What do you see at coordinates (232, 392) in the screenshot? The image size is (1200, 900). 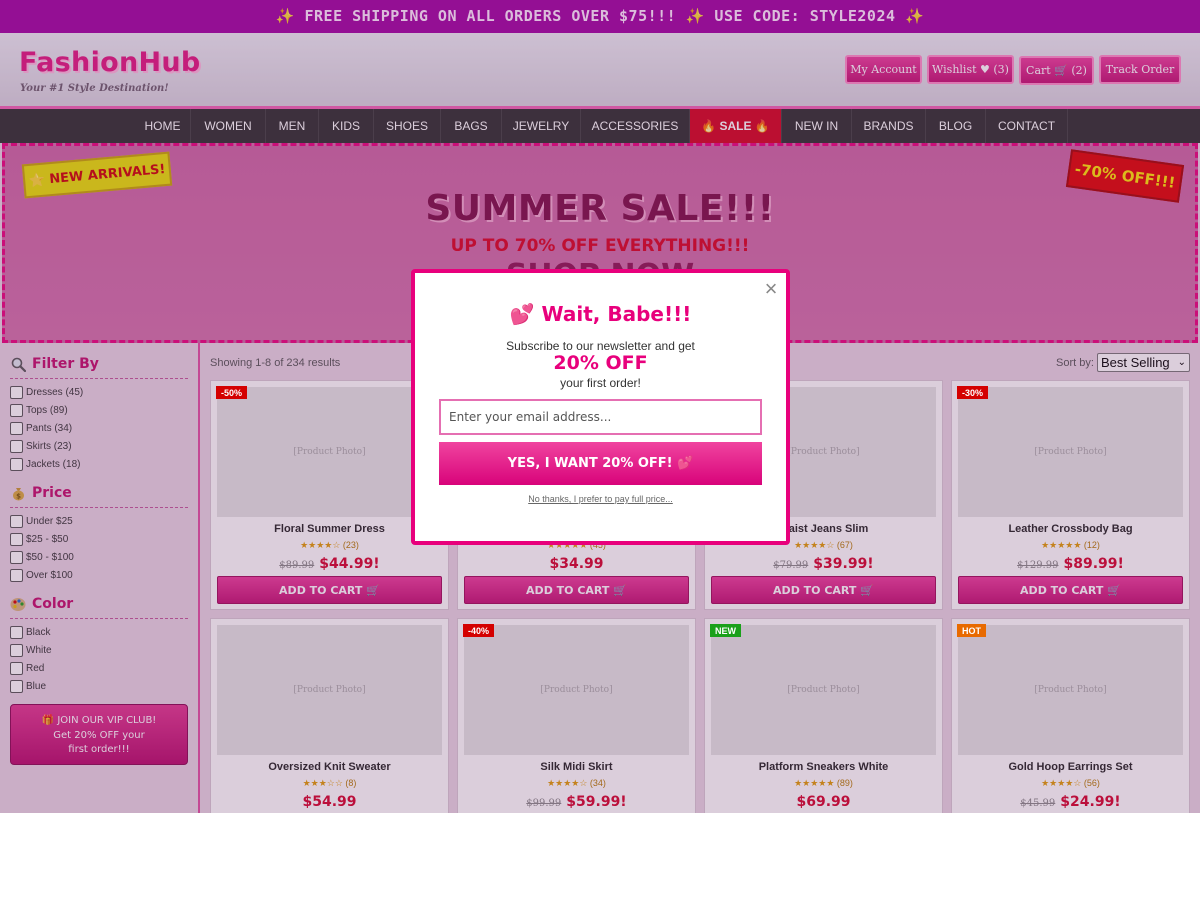 I see `discount-badge: -50%` at bounding box center [232, 392].